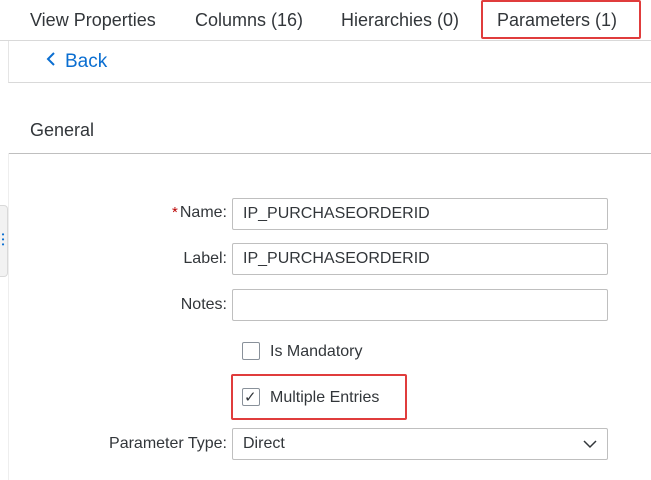  I want to click on checkbox-box, so click(251, 350).